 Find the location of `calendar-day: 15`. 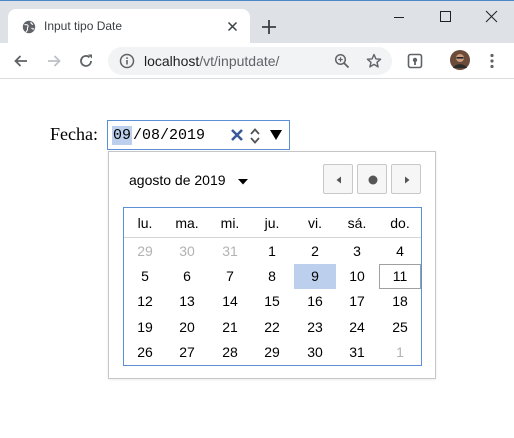

calendar-day: 15 is located at coordinates (272, 301).